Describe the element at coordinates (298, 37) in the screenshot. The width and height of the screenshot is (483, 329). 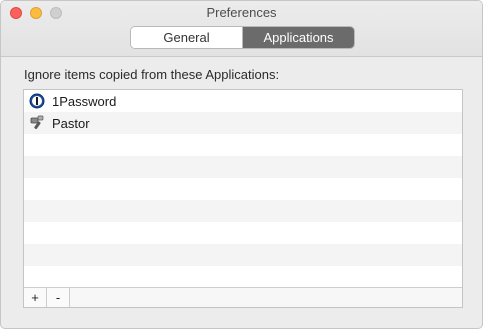
I see `tab-applications: Applications` at that location.